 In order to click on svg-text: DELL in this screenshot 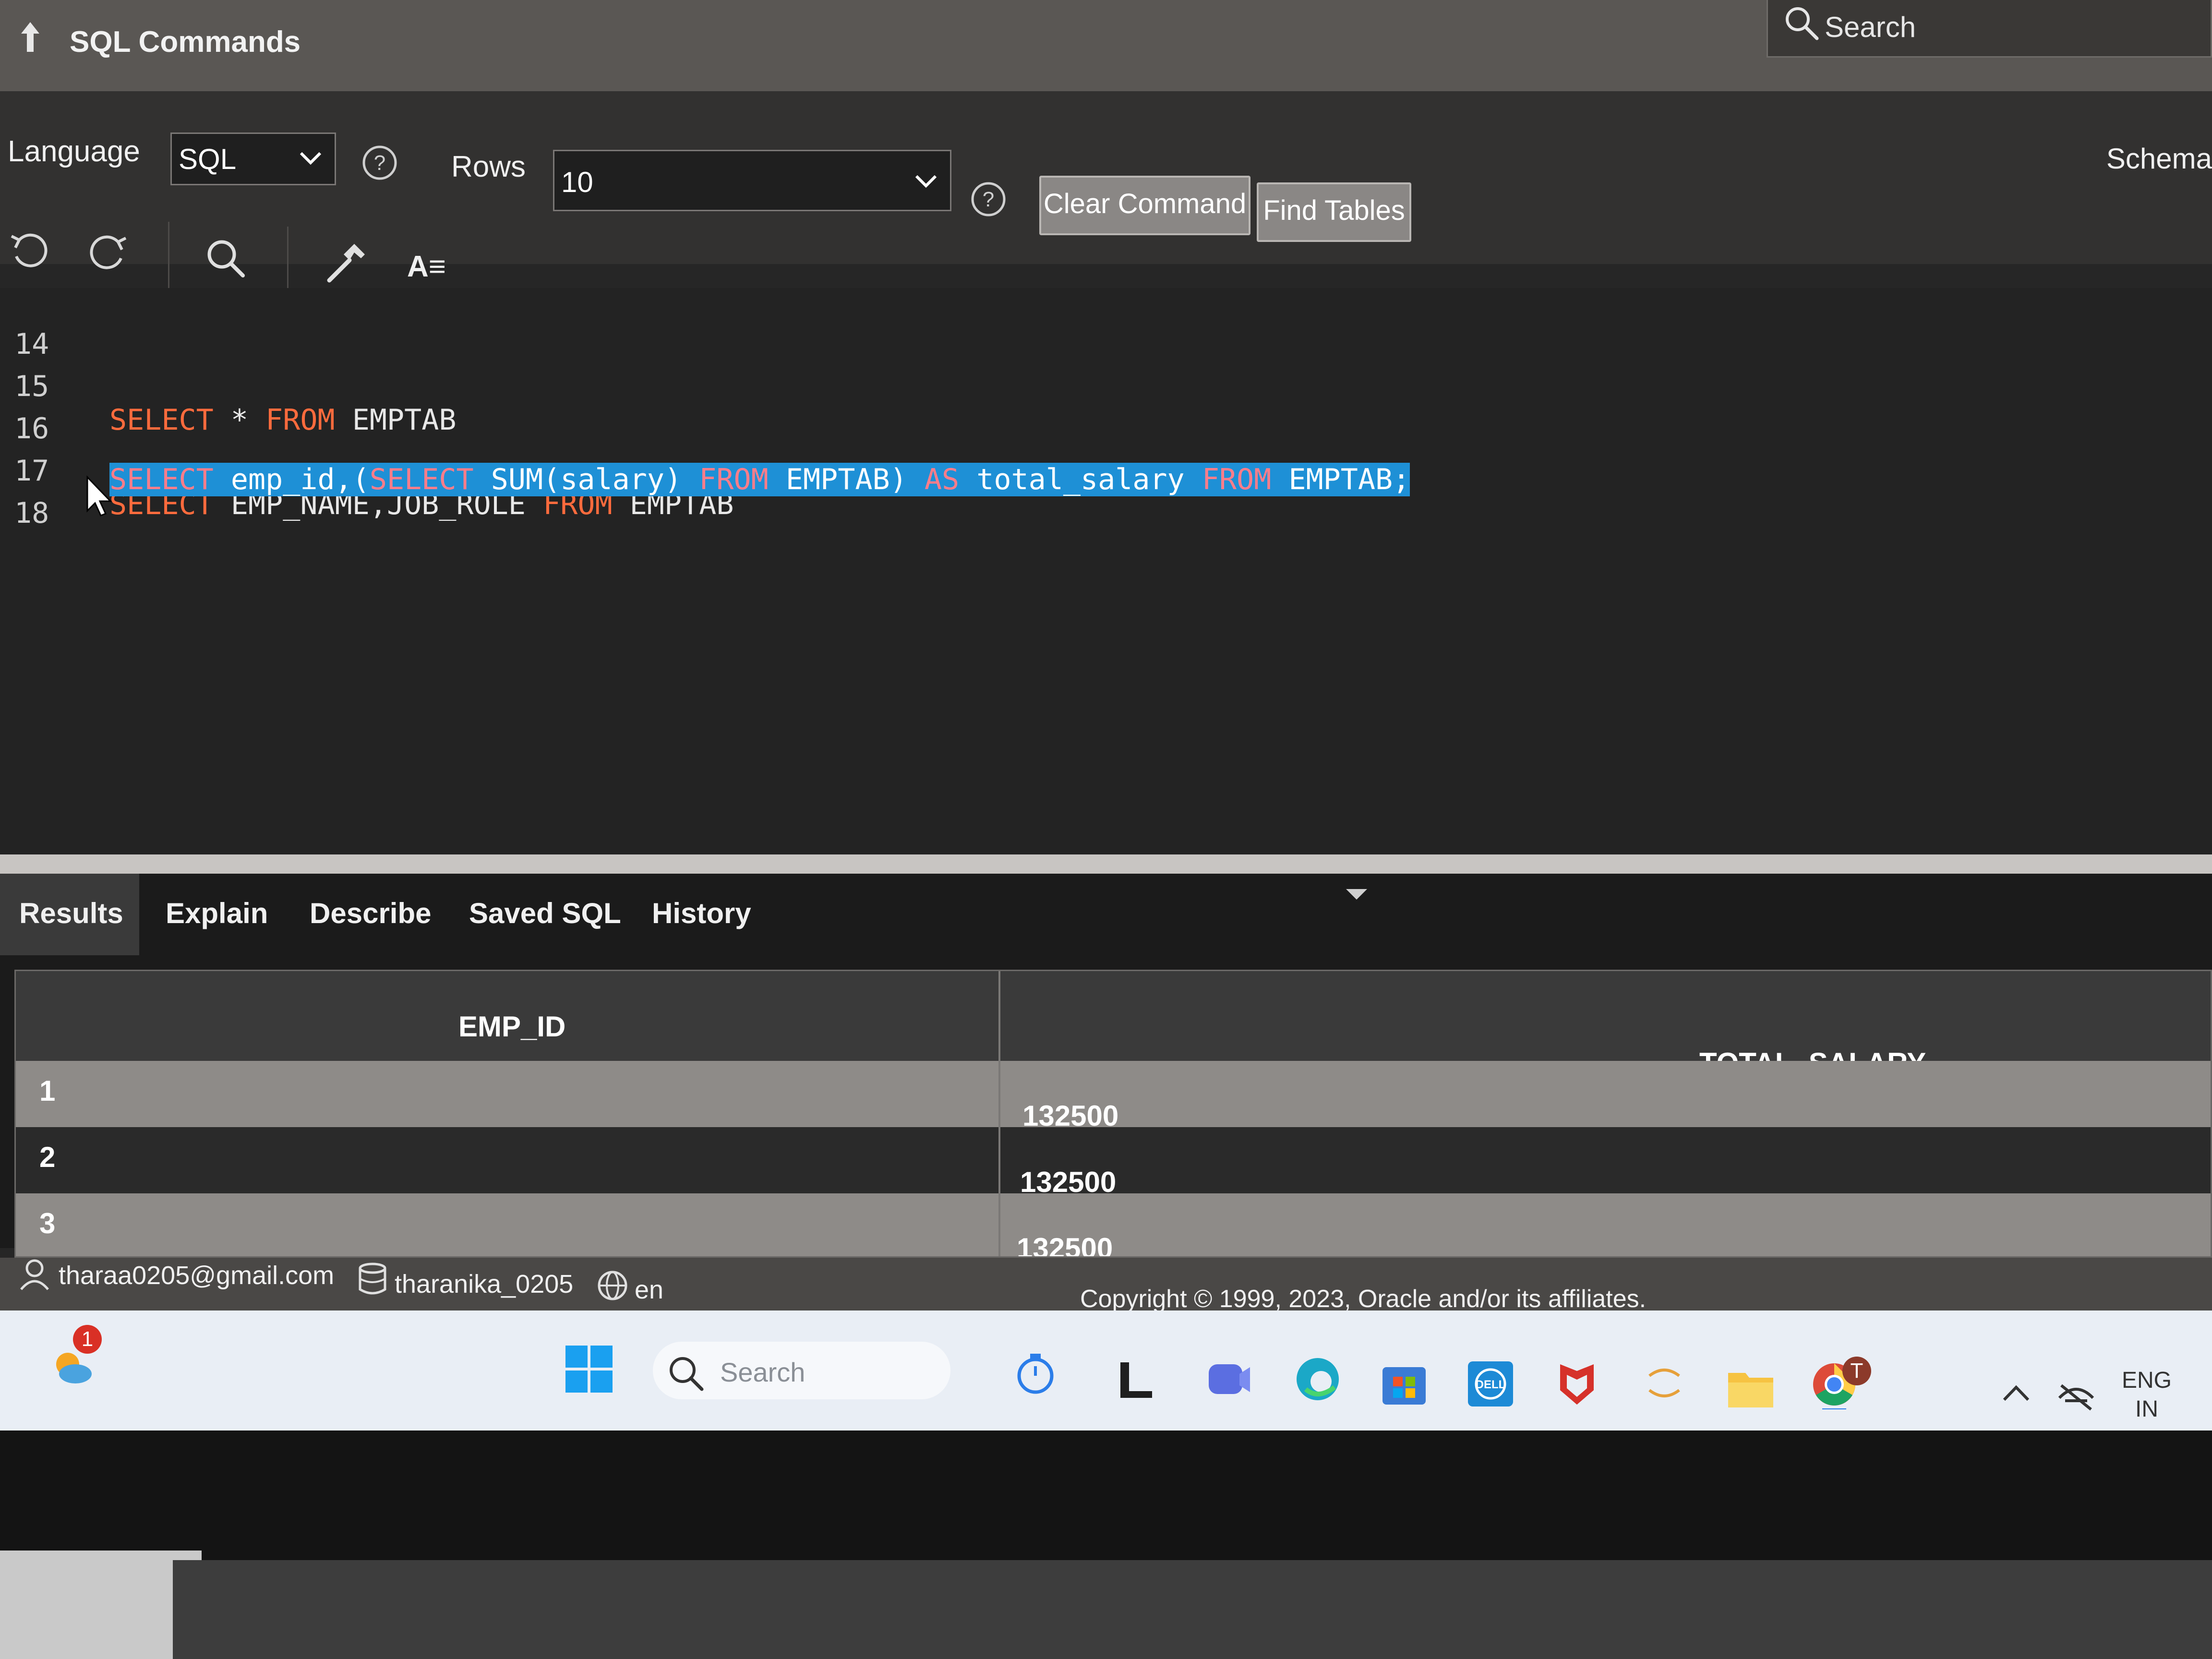, I will do `click(1491, 1384)`.